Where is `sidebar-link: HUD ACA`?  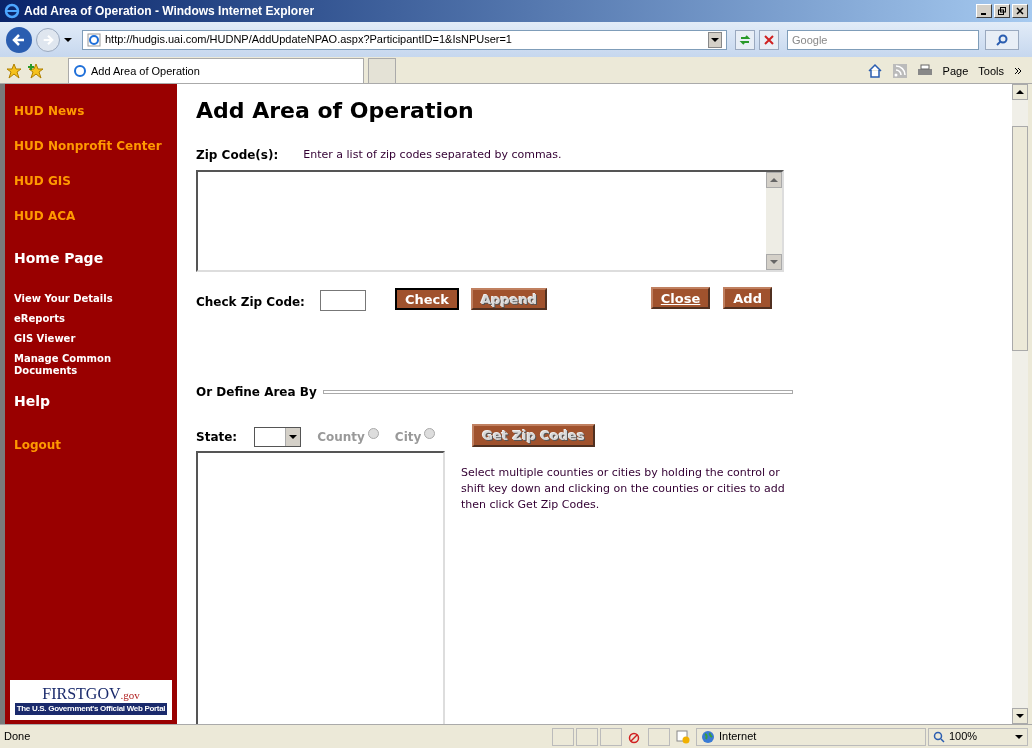 sidebar-link: HUD ACA is located at coordinates (91, 216).